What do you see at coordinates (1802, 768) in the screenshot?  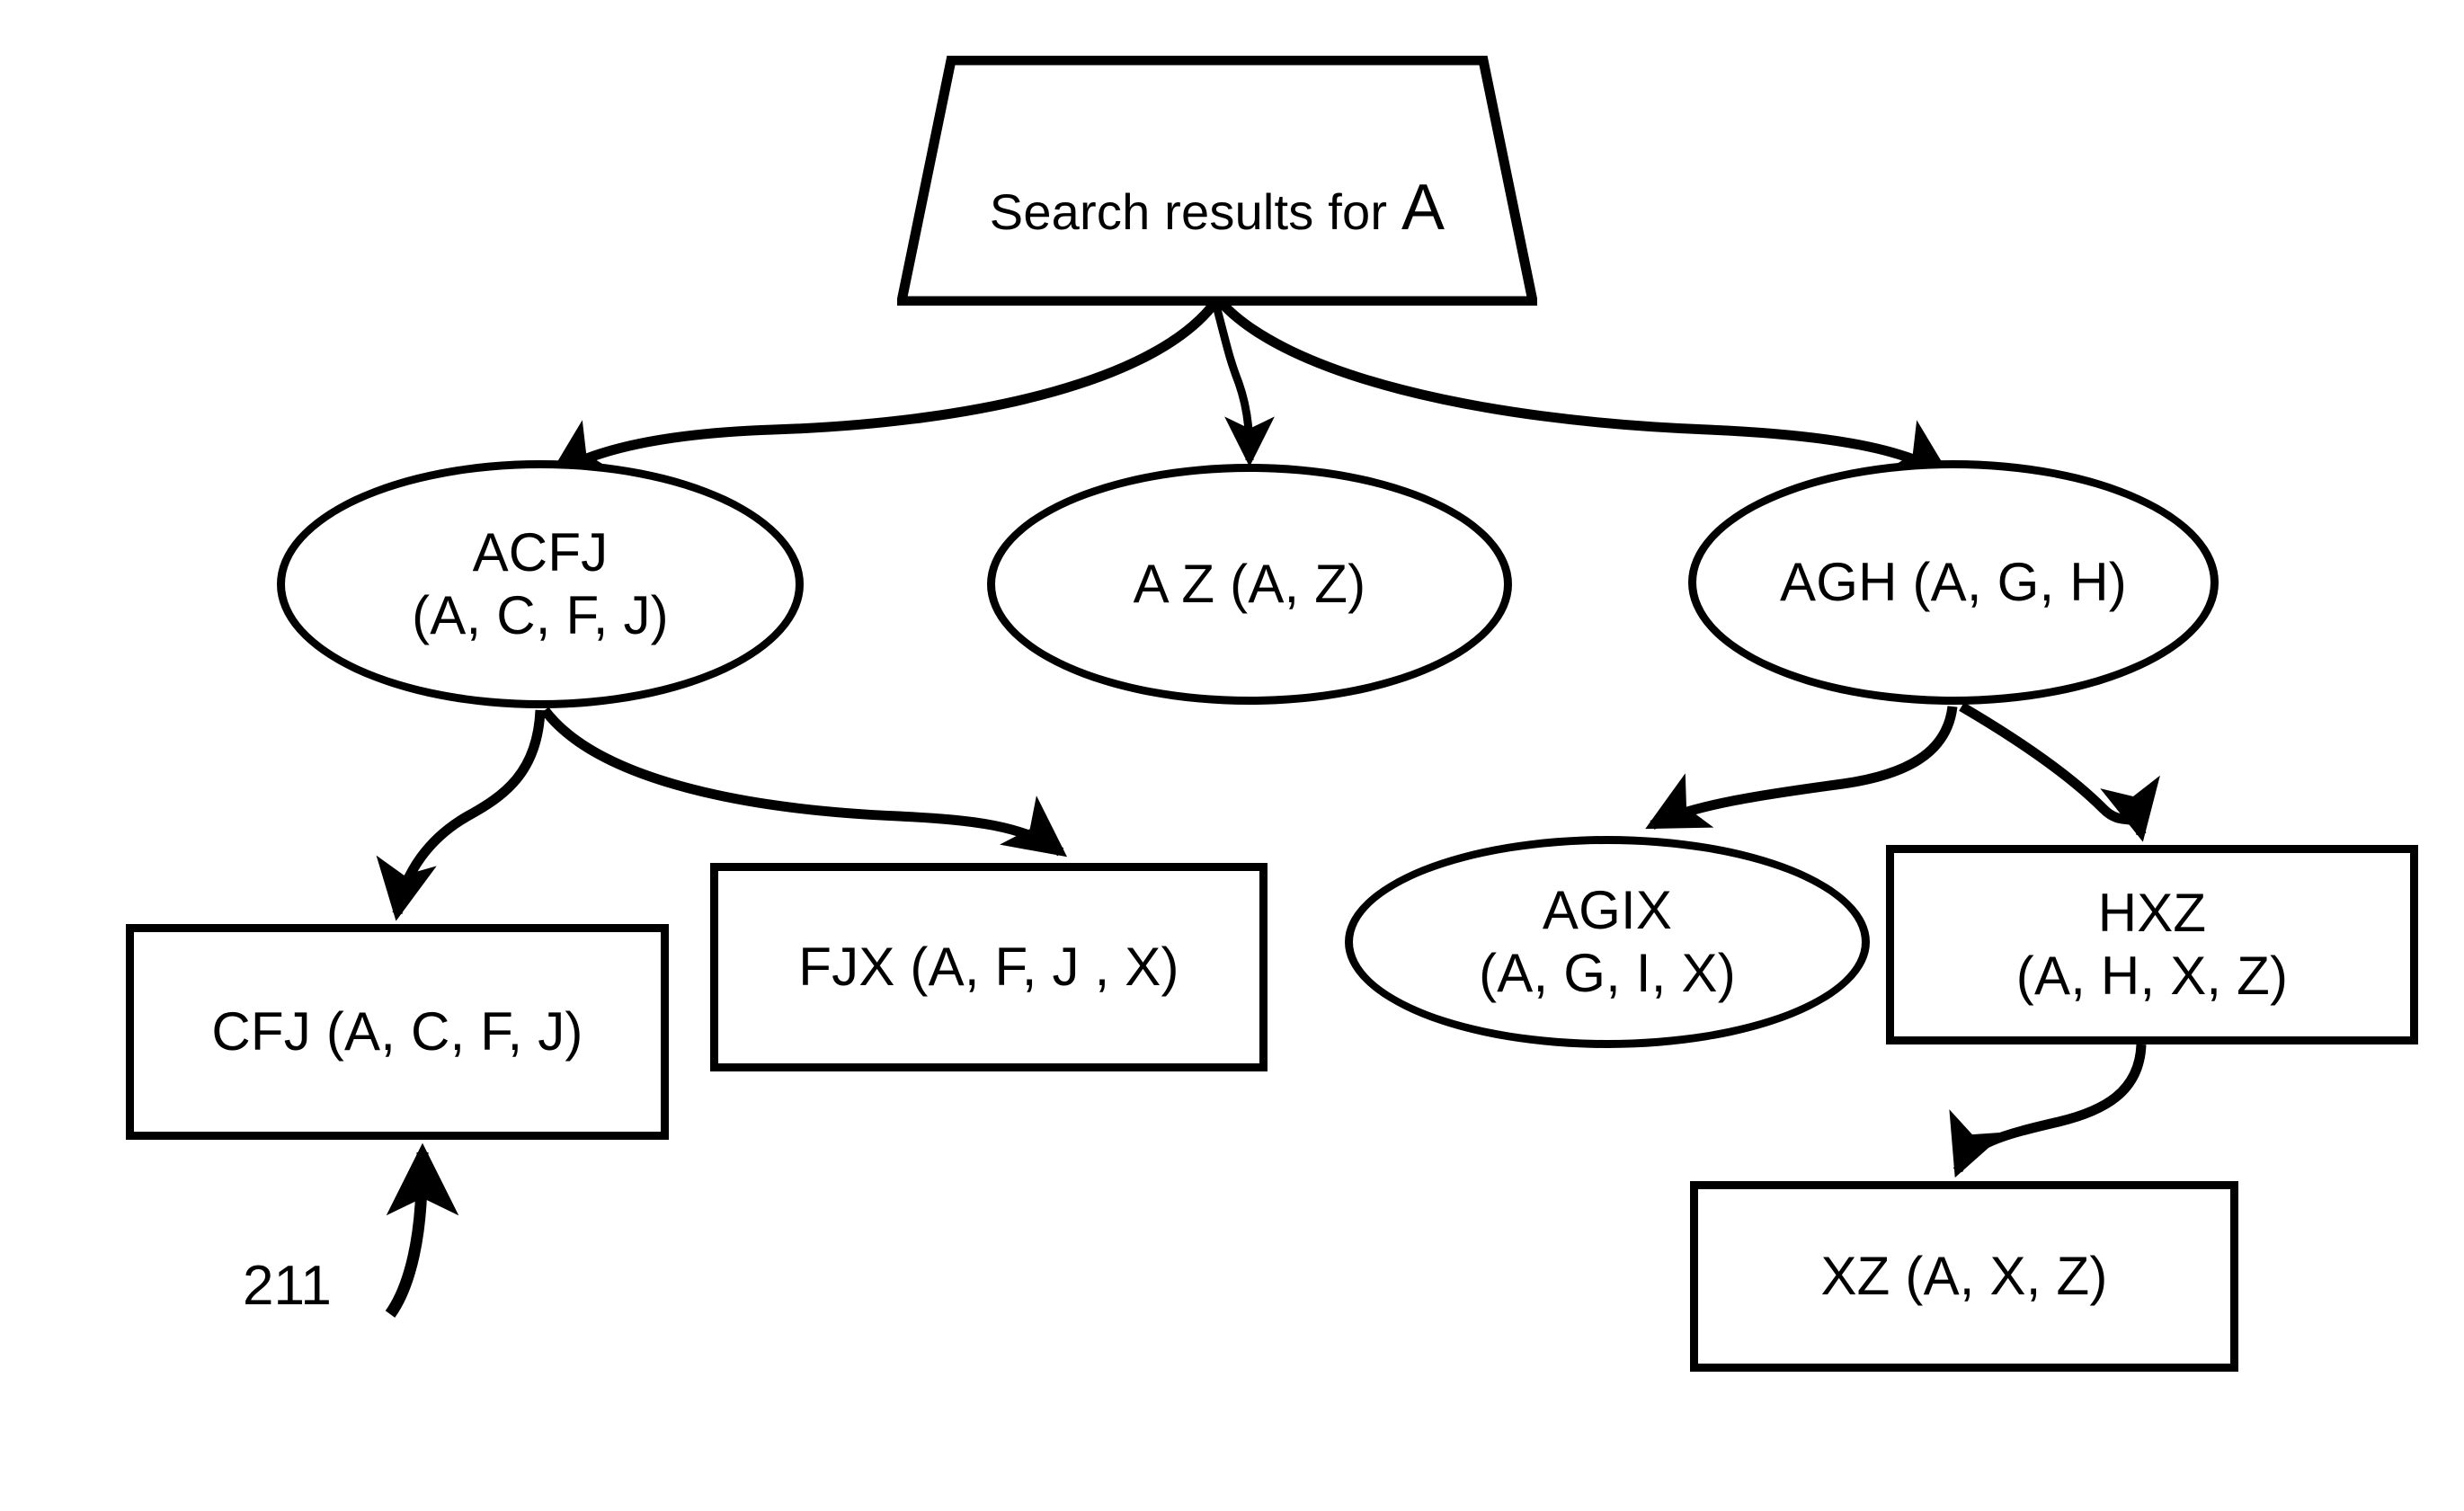 I see `edge-agh-to-agix` at bounding box center [1802, 768].